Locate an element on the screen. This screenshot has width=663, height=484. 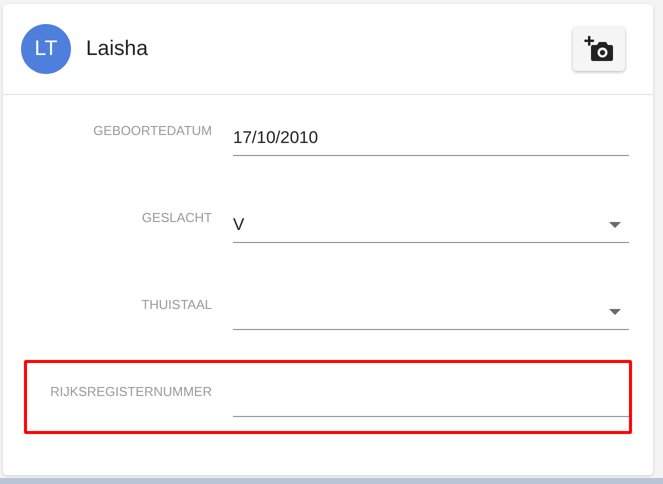
field-label: GEBOORTEDATUM is located at coordinates (152, 131).